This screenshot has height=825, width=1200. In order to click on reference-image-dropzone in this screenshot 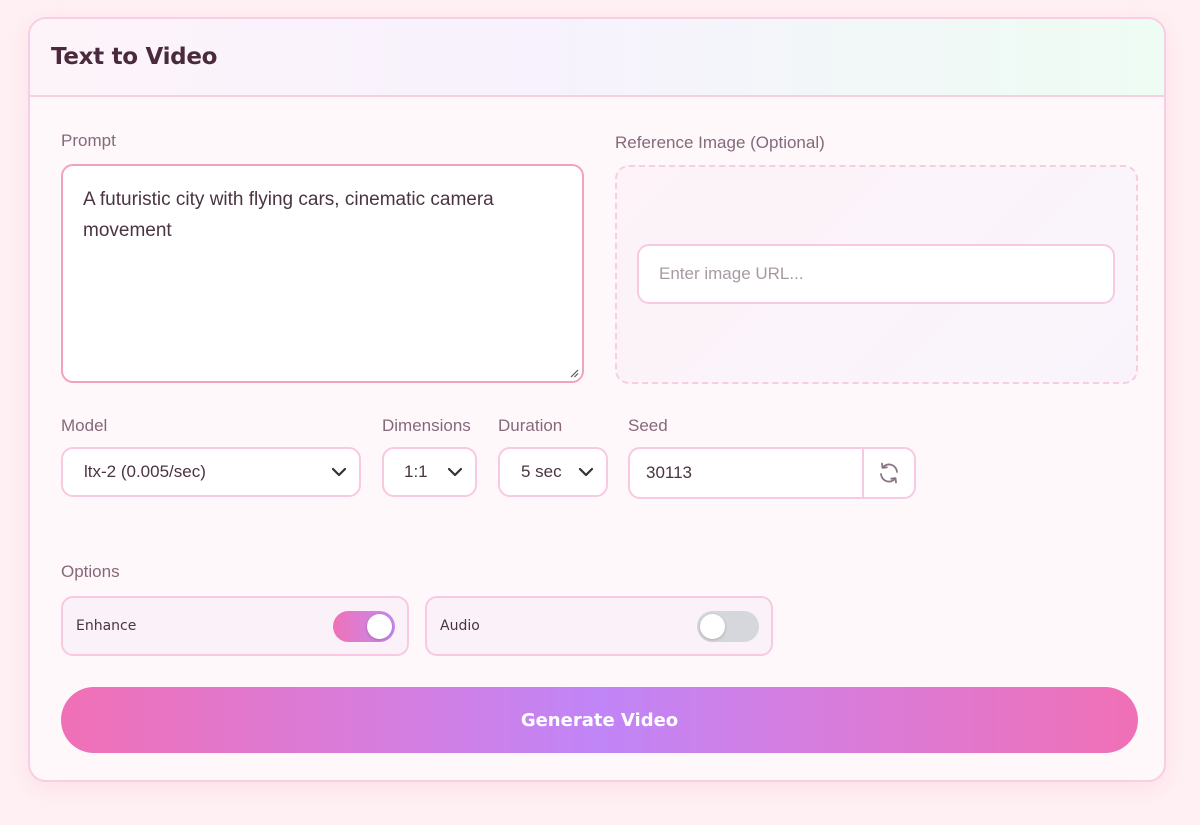, I will do `click(876, 274)`.